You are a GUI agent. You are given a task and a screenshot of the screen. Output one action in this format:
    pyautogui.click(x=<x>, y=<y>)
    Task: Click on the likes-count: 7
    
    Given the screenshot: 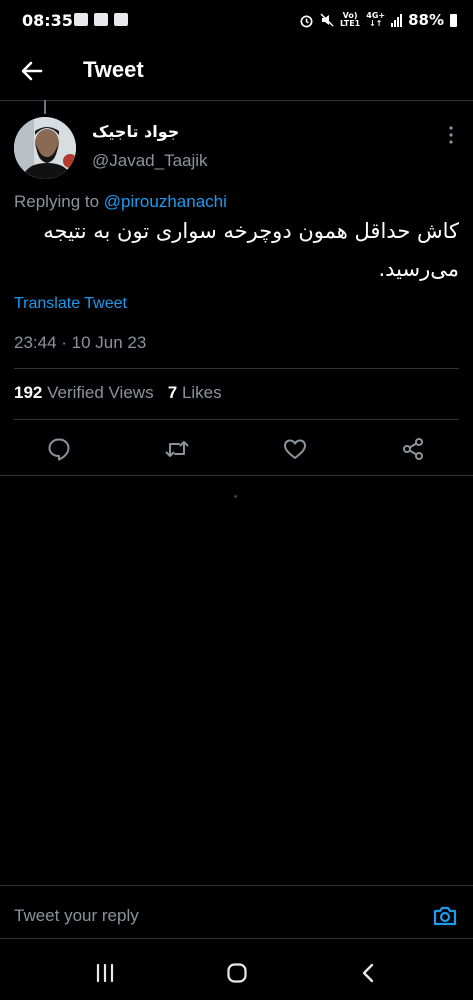 What is the action you would take?
    pyautogui.click(x=172, y=392)
    